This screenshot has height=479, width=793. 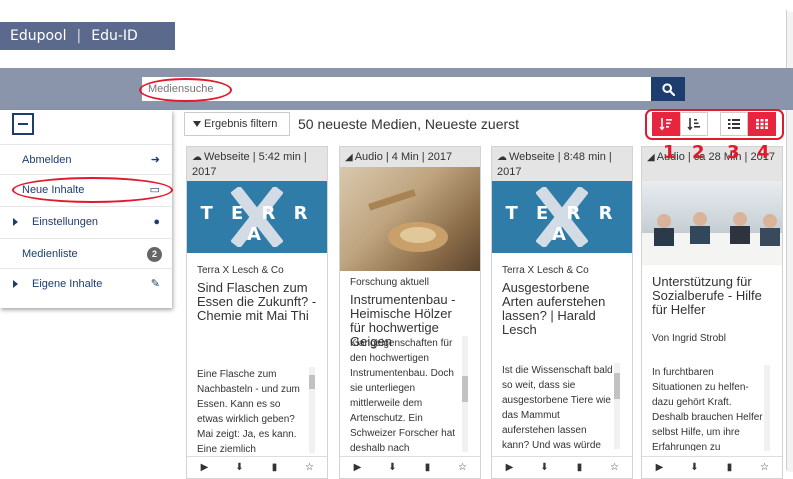 What do you see at coordinates (50, 254) in the screenshot?
I see `sidebar-item-label: Medienliste` at bounding box center [50, 254].